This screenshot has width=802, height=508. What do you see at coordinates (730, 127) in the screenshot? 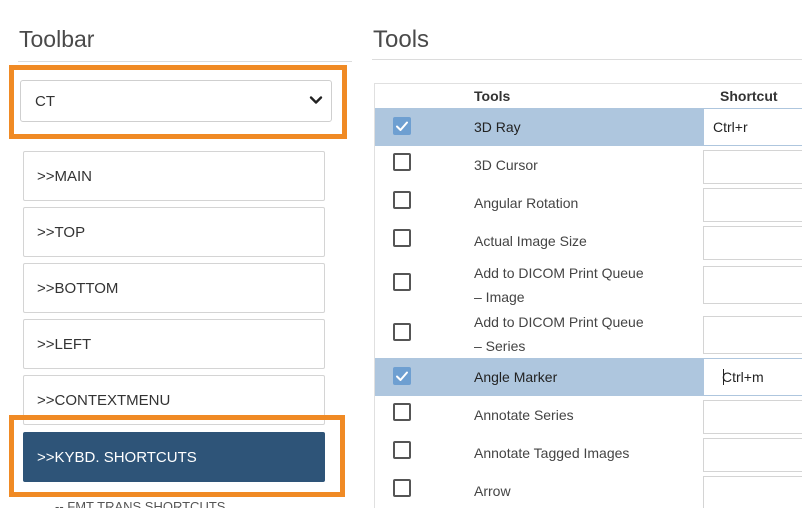
I see `shortcut-value: Ctrl+r` at bounding box center [730, 127].